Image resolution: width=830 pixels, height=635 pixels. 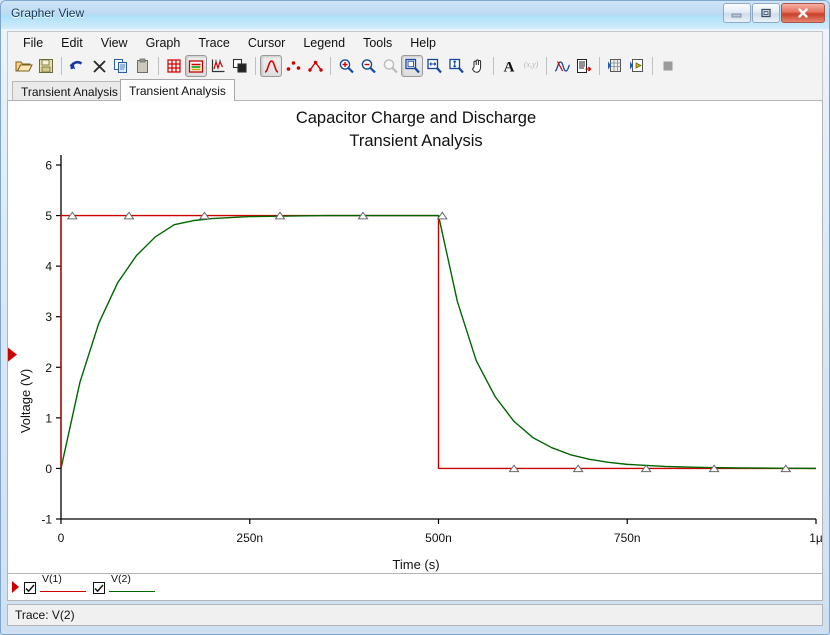 What do you see at coordinates (415, 141) in the screenshot?
I see `chart-subtitle: Transient Analysis` at bounding box center [415, 141].